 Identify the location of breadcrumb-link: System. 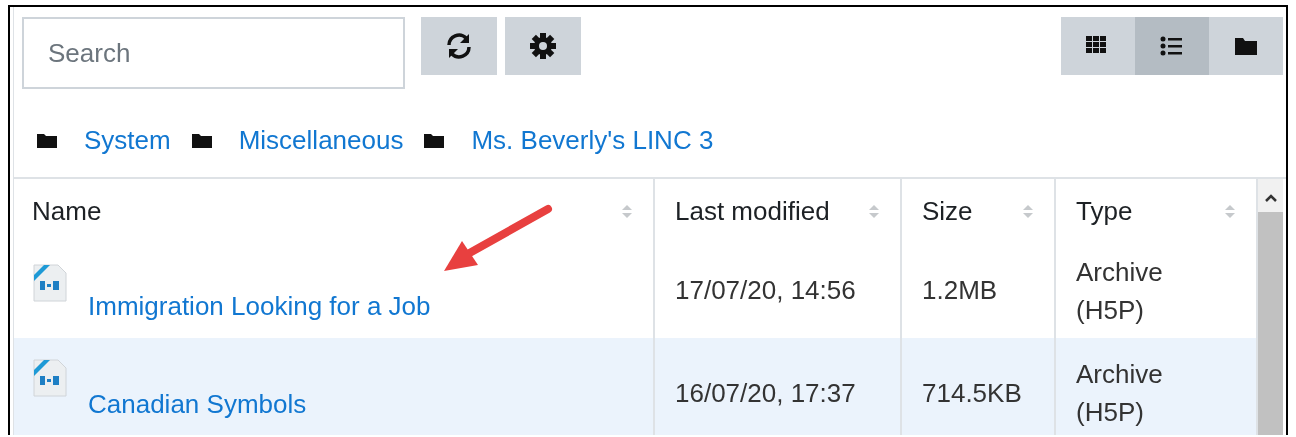
(127, 140).